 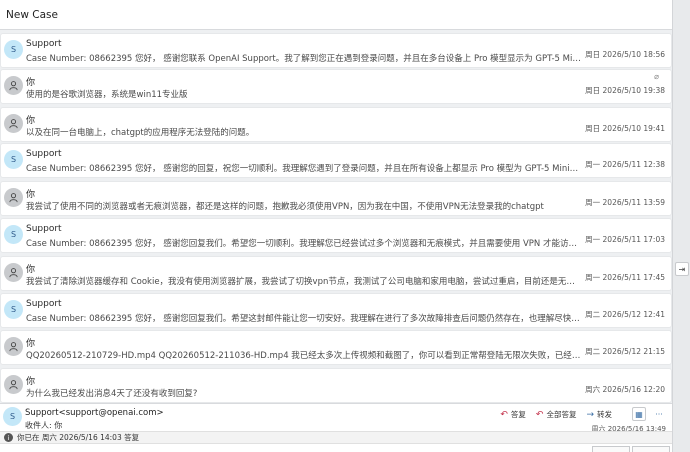 I want to click on message-preview: 使用的是谷歌浏览器，系统是win11专业版, so click(x=107, y=95).